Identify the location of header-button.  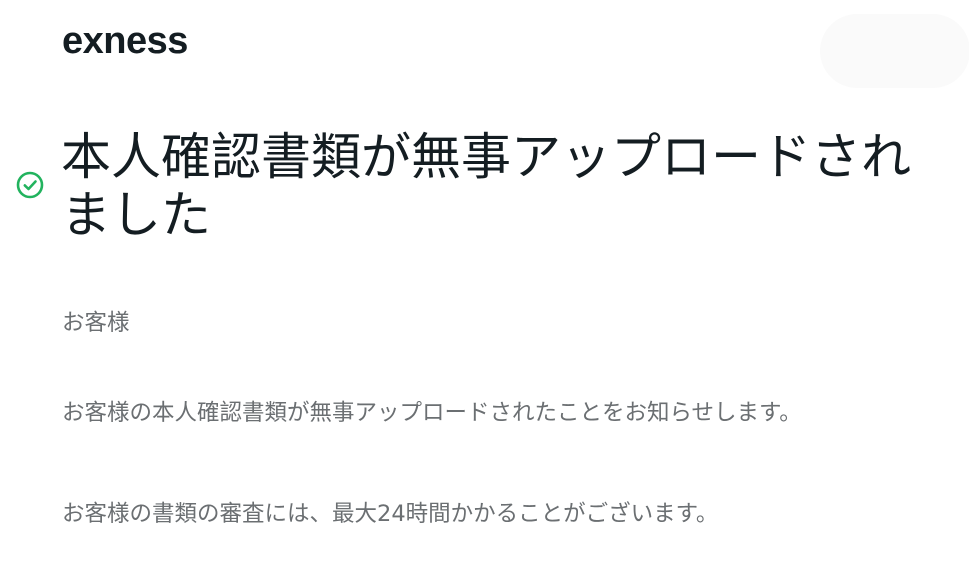
(894, 51).